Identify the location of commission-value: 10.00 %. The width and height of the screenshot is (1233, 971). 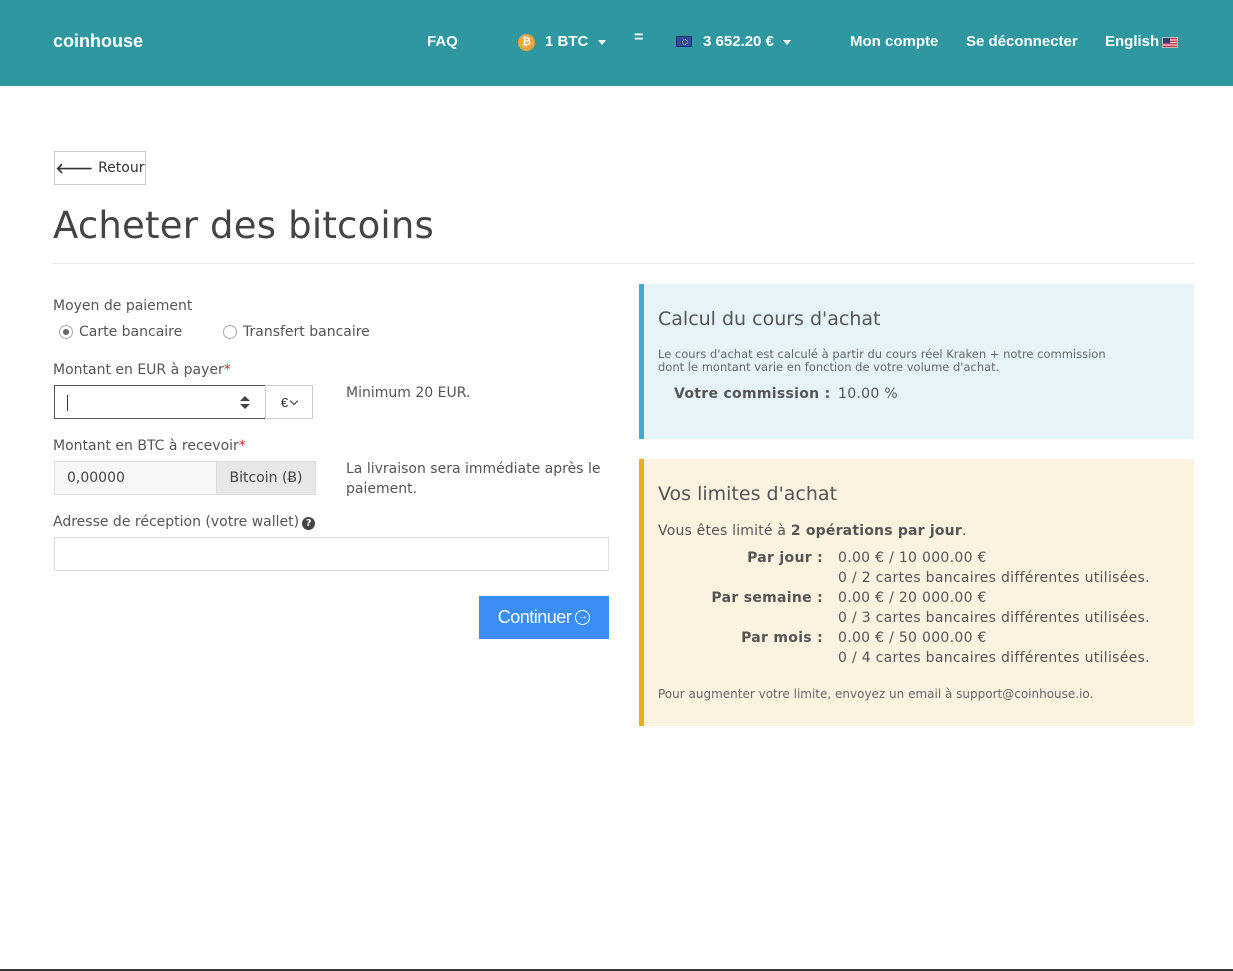
(868, 394).